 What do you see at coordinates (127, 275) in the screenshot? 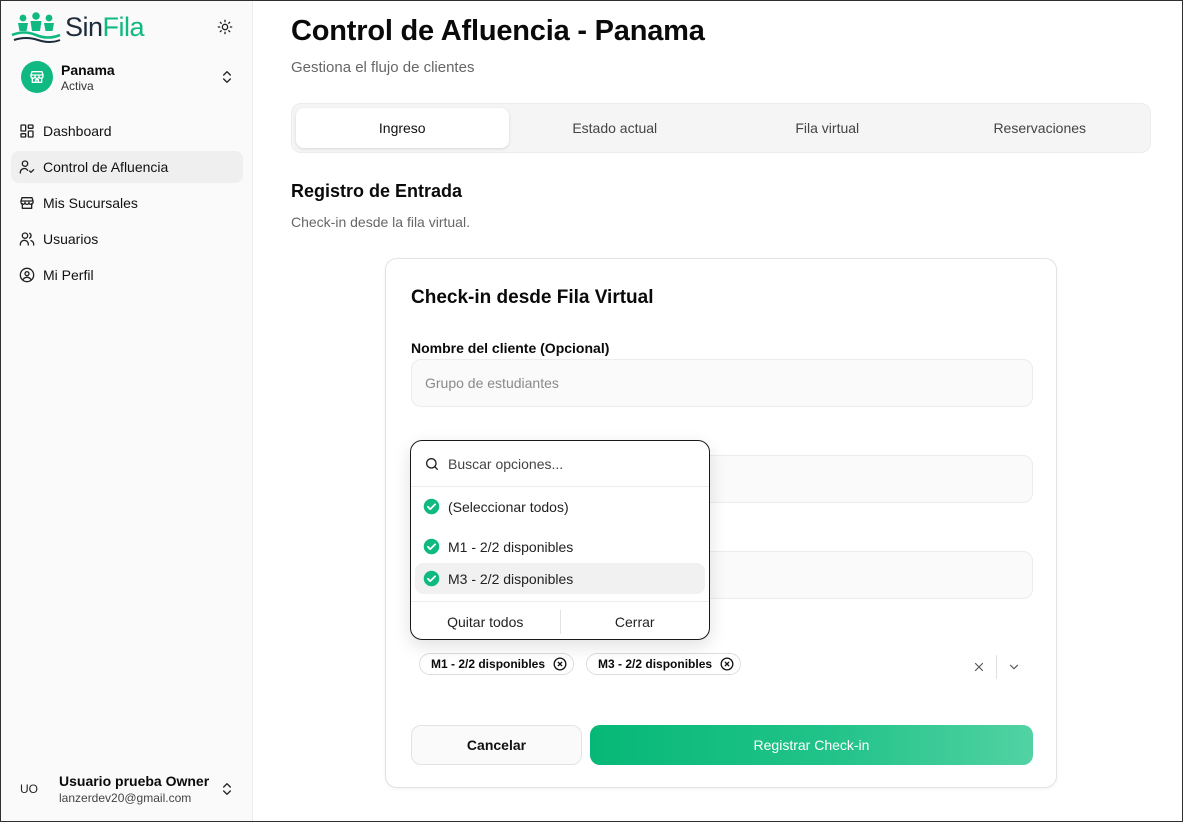
I see `sidebar-item-mi-perfil: Mi Perfil` at bounding box center [127, 275].